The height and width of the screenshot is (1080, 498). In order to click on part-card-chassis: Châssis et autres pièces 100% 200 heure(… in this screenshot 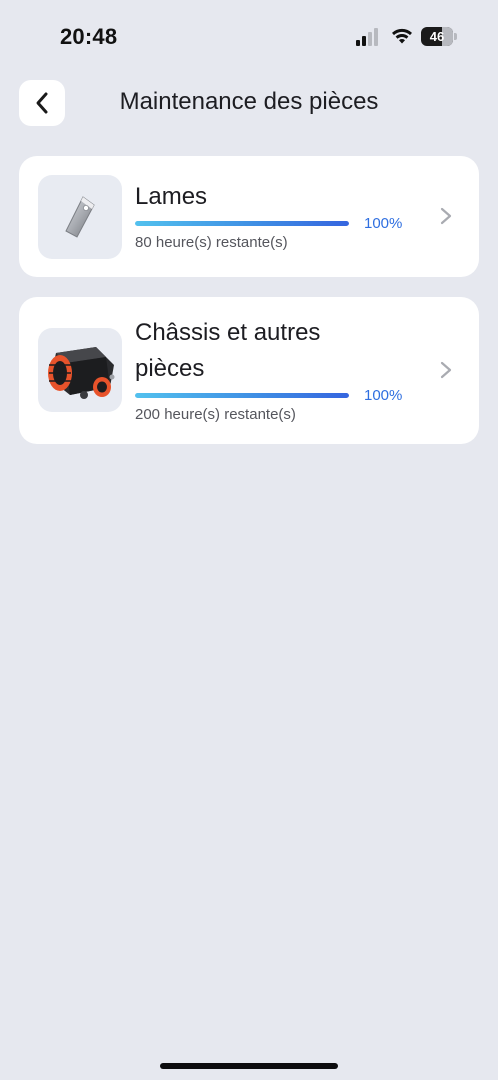, I will do `click(249, 370)`.